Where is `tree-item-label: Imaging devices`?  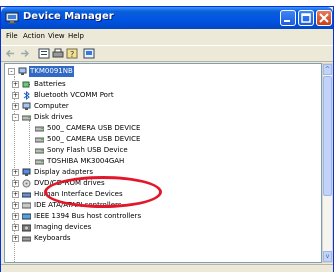 tree-item-label: Imaging devices is located at coordinates (63, 227).